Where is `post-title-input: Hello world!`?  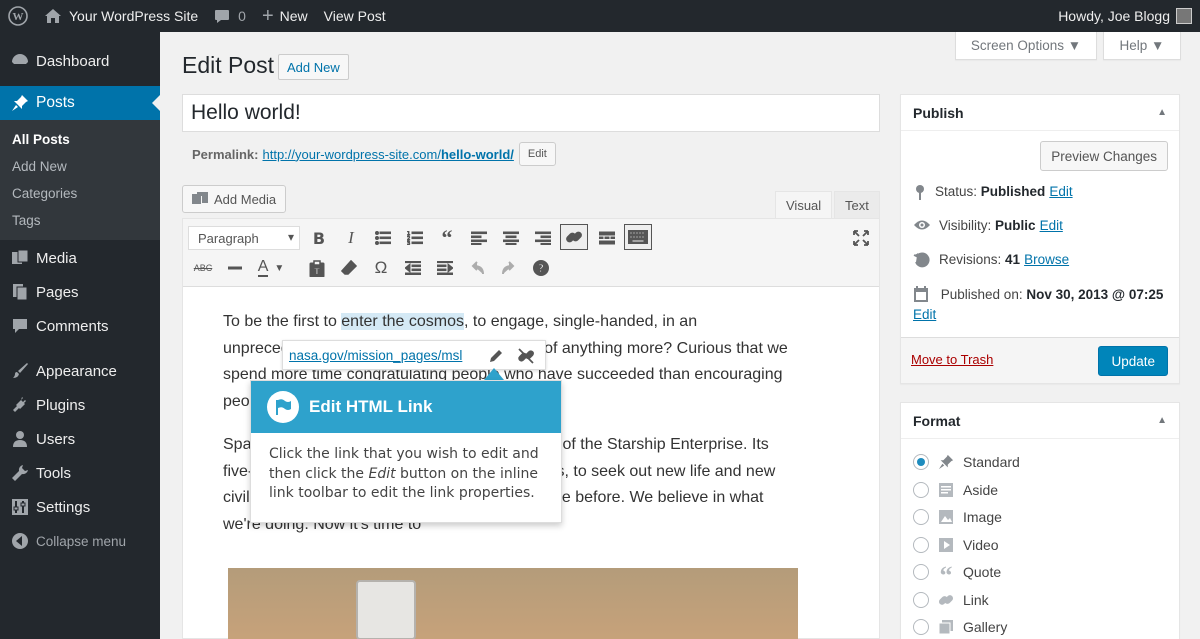
post-title-input: Hello world! is located at coordinates (531, 113).